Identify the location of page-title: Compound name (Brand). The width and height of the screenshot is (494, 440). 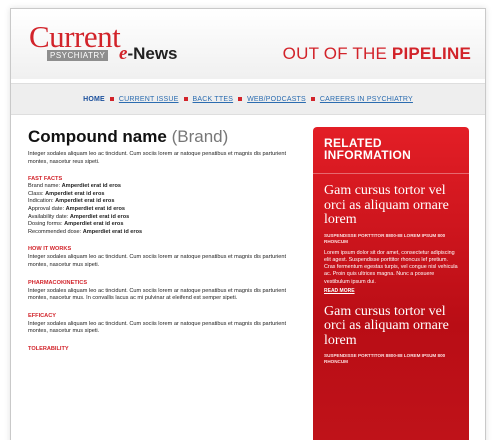
(162, 137).